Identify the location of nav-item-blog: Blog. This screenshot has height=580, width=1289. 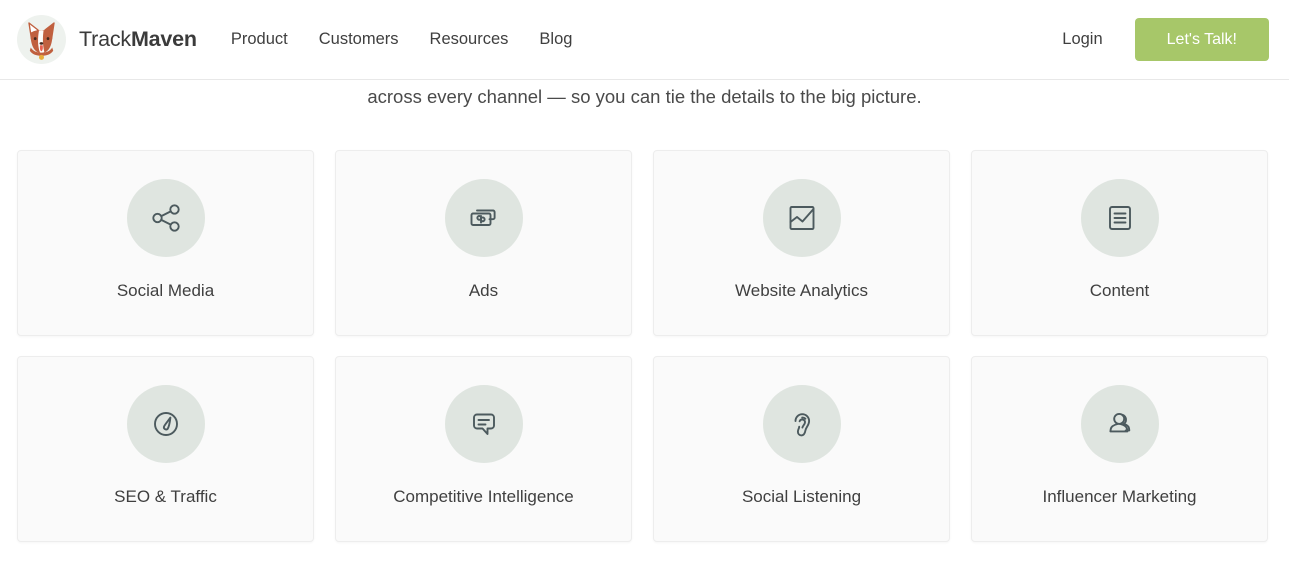
(555, 39).